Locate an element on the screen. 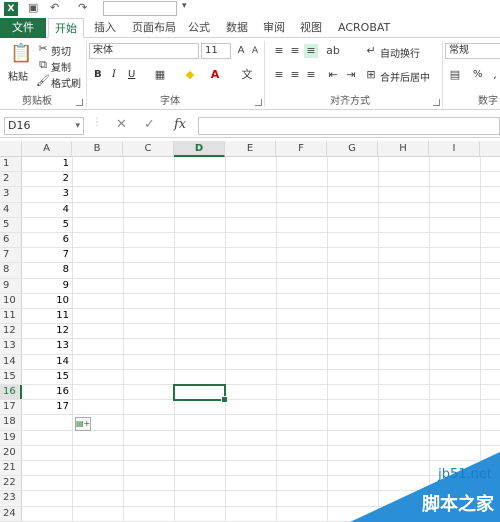  cell-a: 3 is located at coordinates (47, 194).